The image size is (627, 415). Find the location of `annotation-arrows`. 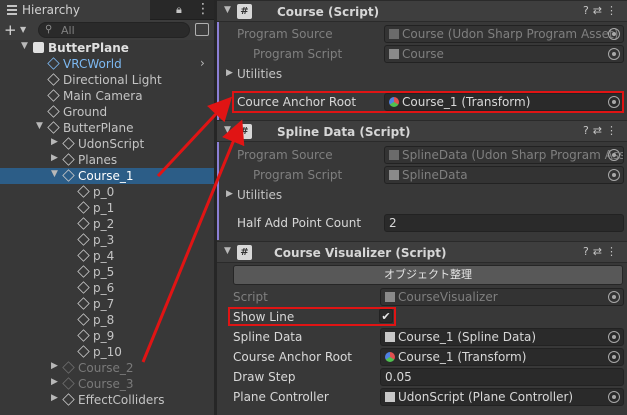

annotation-arrows is located at coordinates (193, 229).